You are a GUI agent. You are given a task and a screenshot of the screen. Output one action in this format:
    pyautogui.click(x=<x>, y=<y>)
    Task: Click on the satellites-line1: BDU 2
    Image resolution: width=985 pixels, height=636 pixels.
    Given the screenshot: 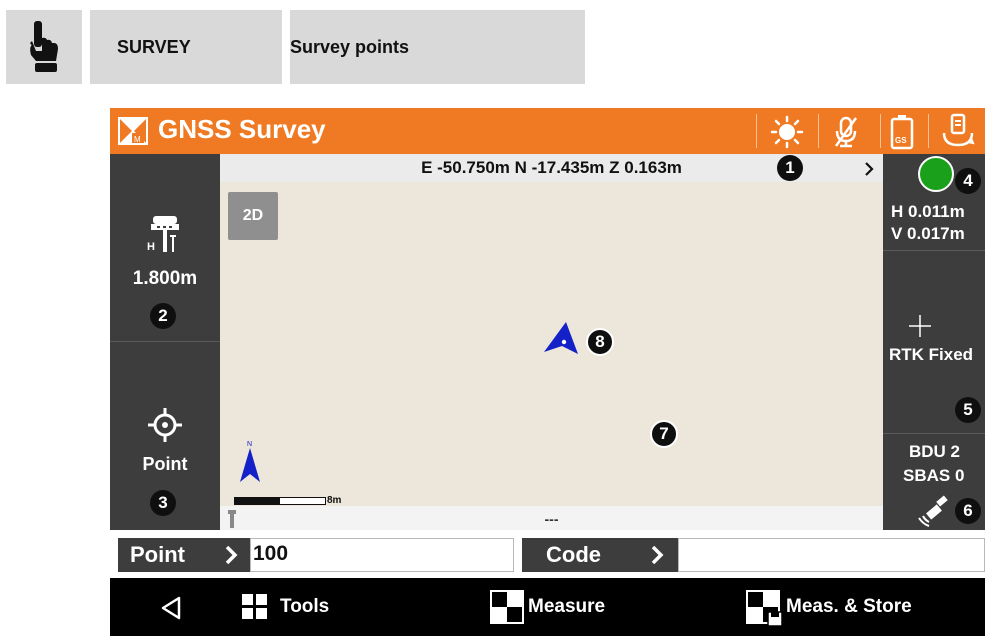 What is the action you would take?
    pyautogui.click(x=935, y=451)
    